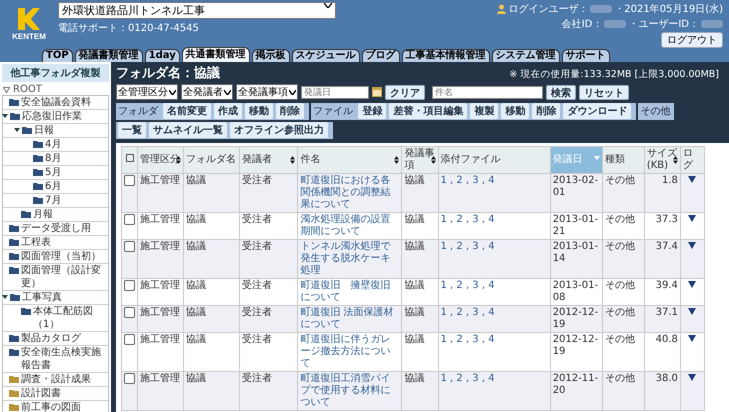 Image resolution: width=729 pixels, height=412 pixels. Describe the element at coordinates (405, 92) in the screenshot. I see `clear-button: クリア` at that location.